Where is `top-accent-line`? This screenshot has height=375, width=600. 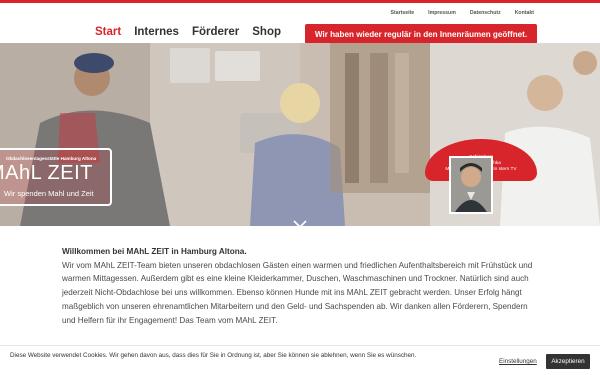
top-accent-line is located at coordinates (300, 1).